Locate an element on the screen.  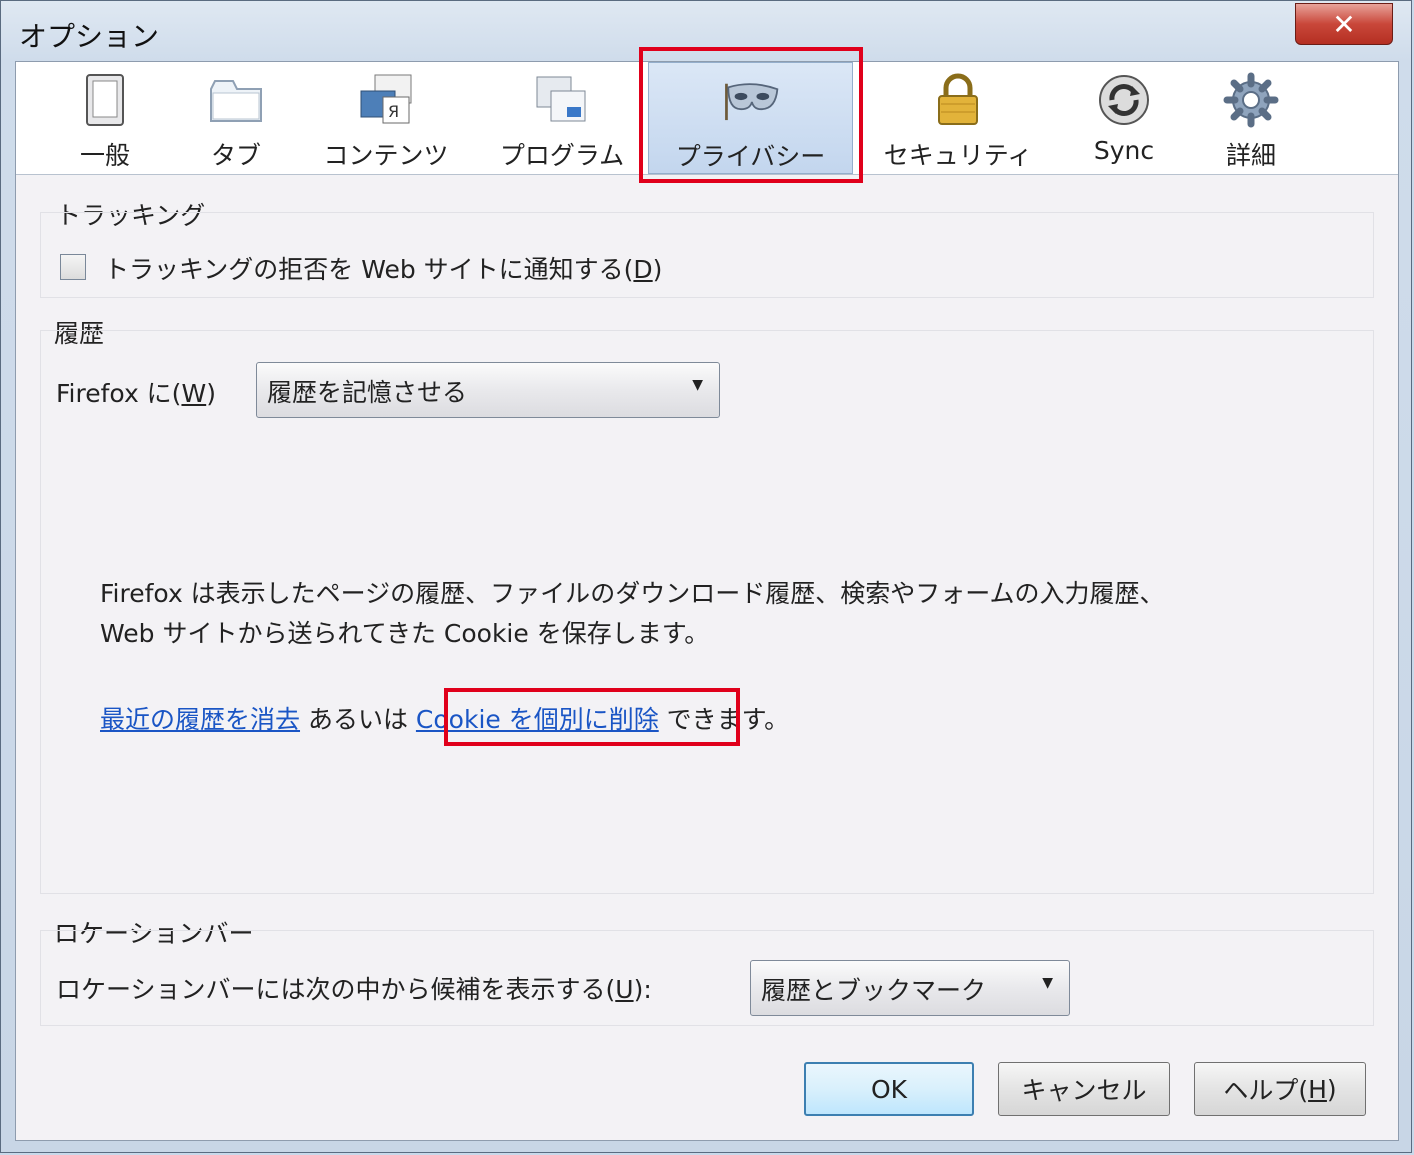
or-text: あるいは is located at coordinates (358, 719).